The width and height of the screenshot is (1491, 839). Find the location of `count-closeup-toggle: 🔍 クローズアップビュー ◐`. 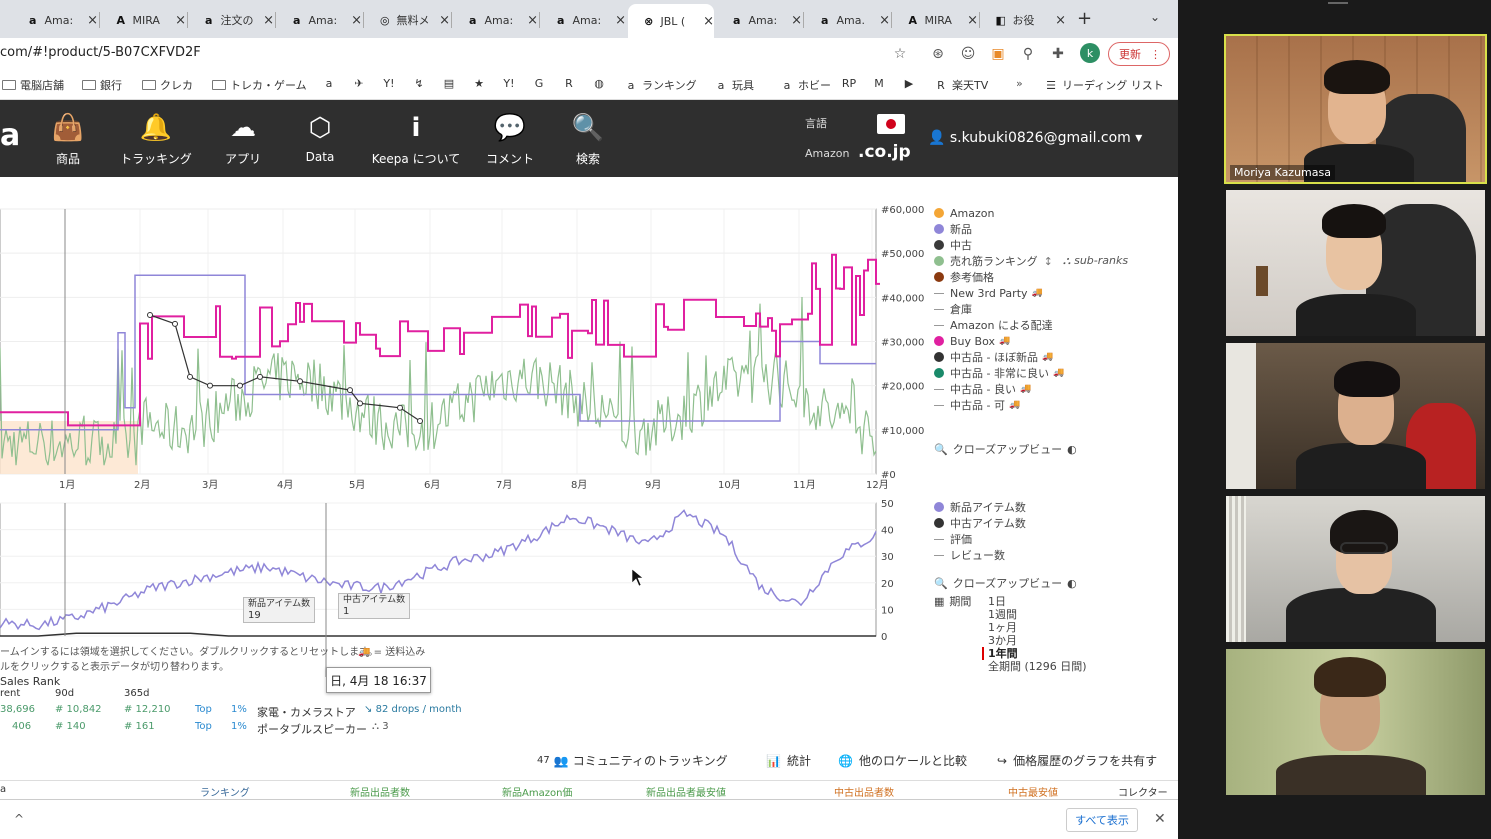

count-closeup-toggle: 🔍 クローズアップビュー ◐ is located at coordinates (1005, 583).